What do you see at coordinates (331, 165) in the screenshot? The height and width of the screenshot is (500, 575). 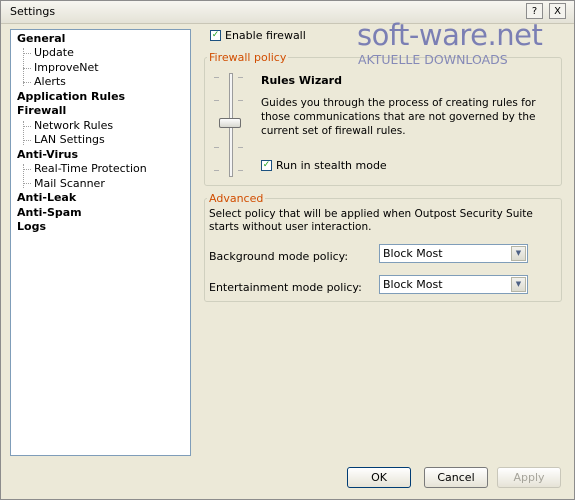 I see `stealth-mode-label: Run in stealth mode` at bounding box center [331, 165].